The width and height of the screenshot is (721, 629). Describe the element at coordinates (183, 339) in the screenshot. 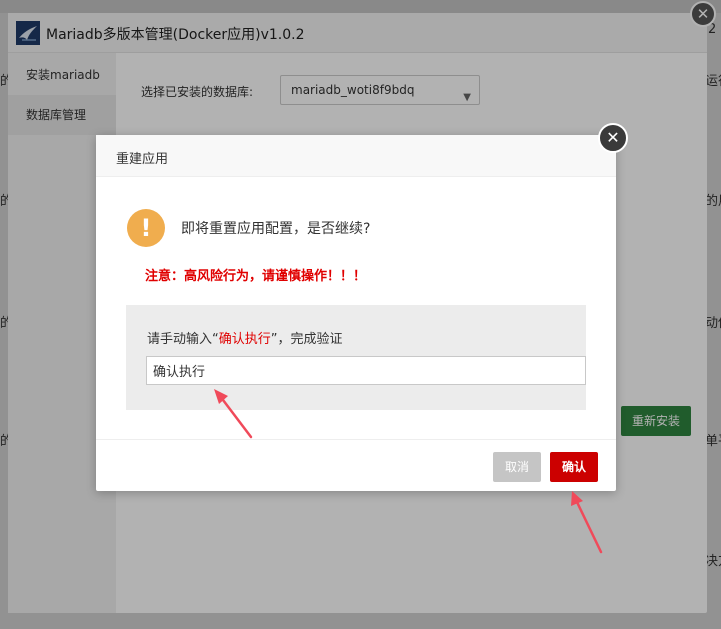

I see `verification-label-prefix: 请手动输入“` at that location.